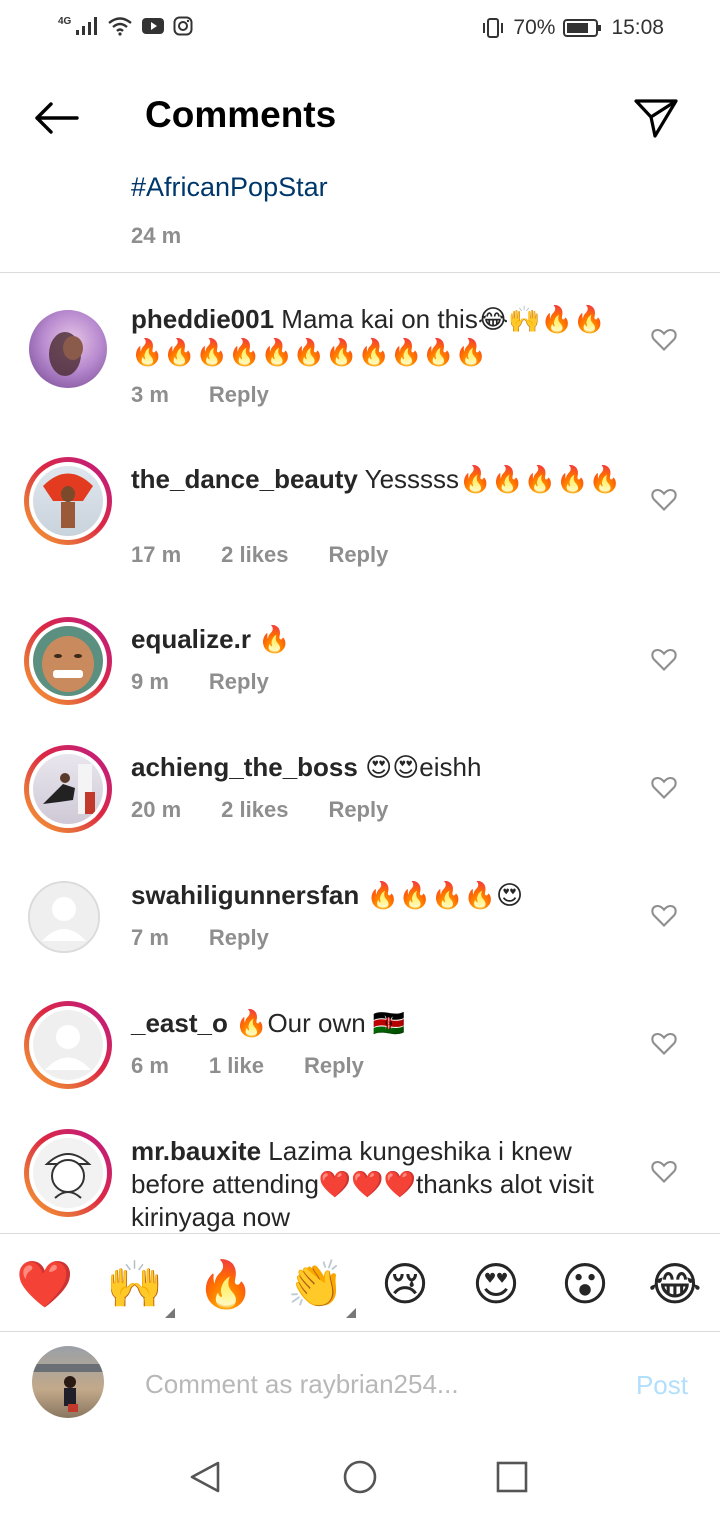 The height and width of the screenshot is (1520, 720). What do you see at coordinates (206, 1477) in the screenshot?
I see `nav-back-icon` at bounding box center [206, 1477].